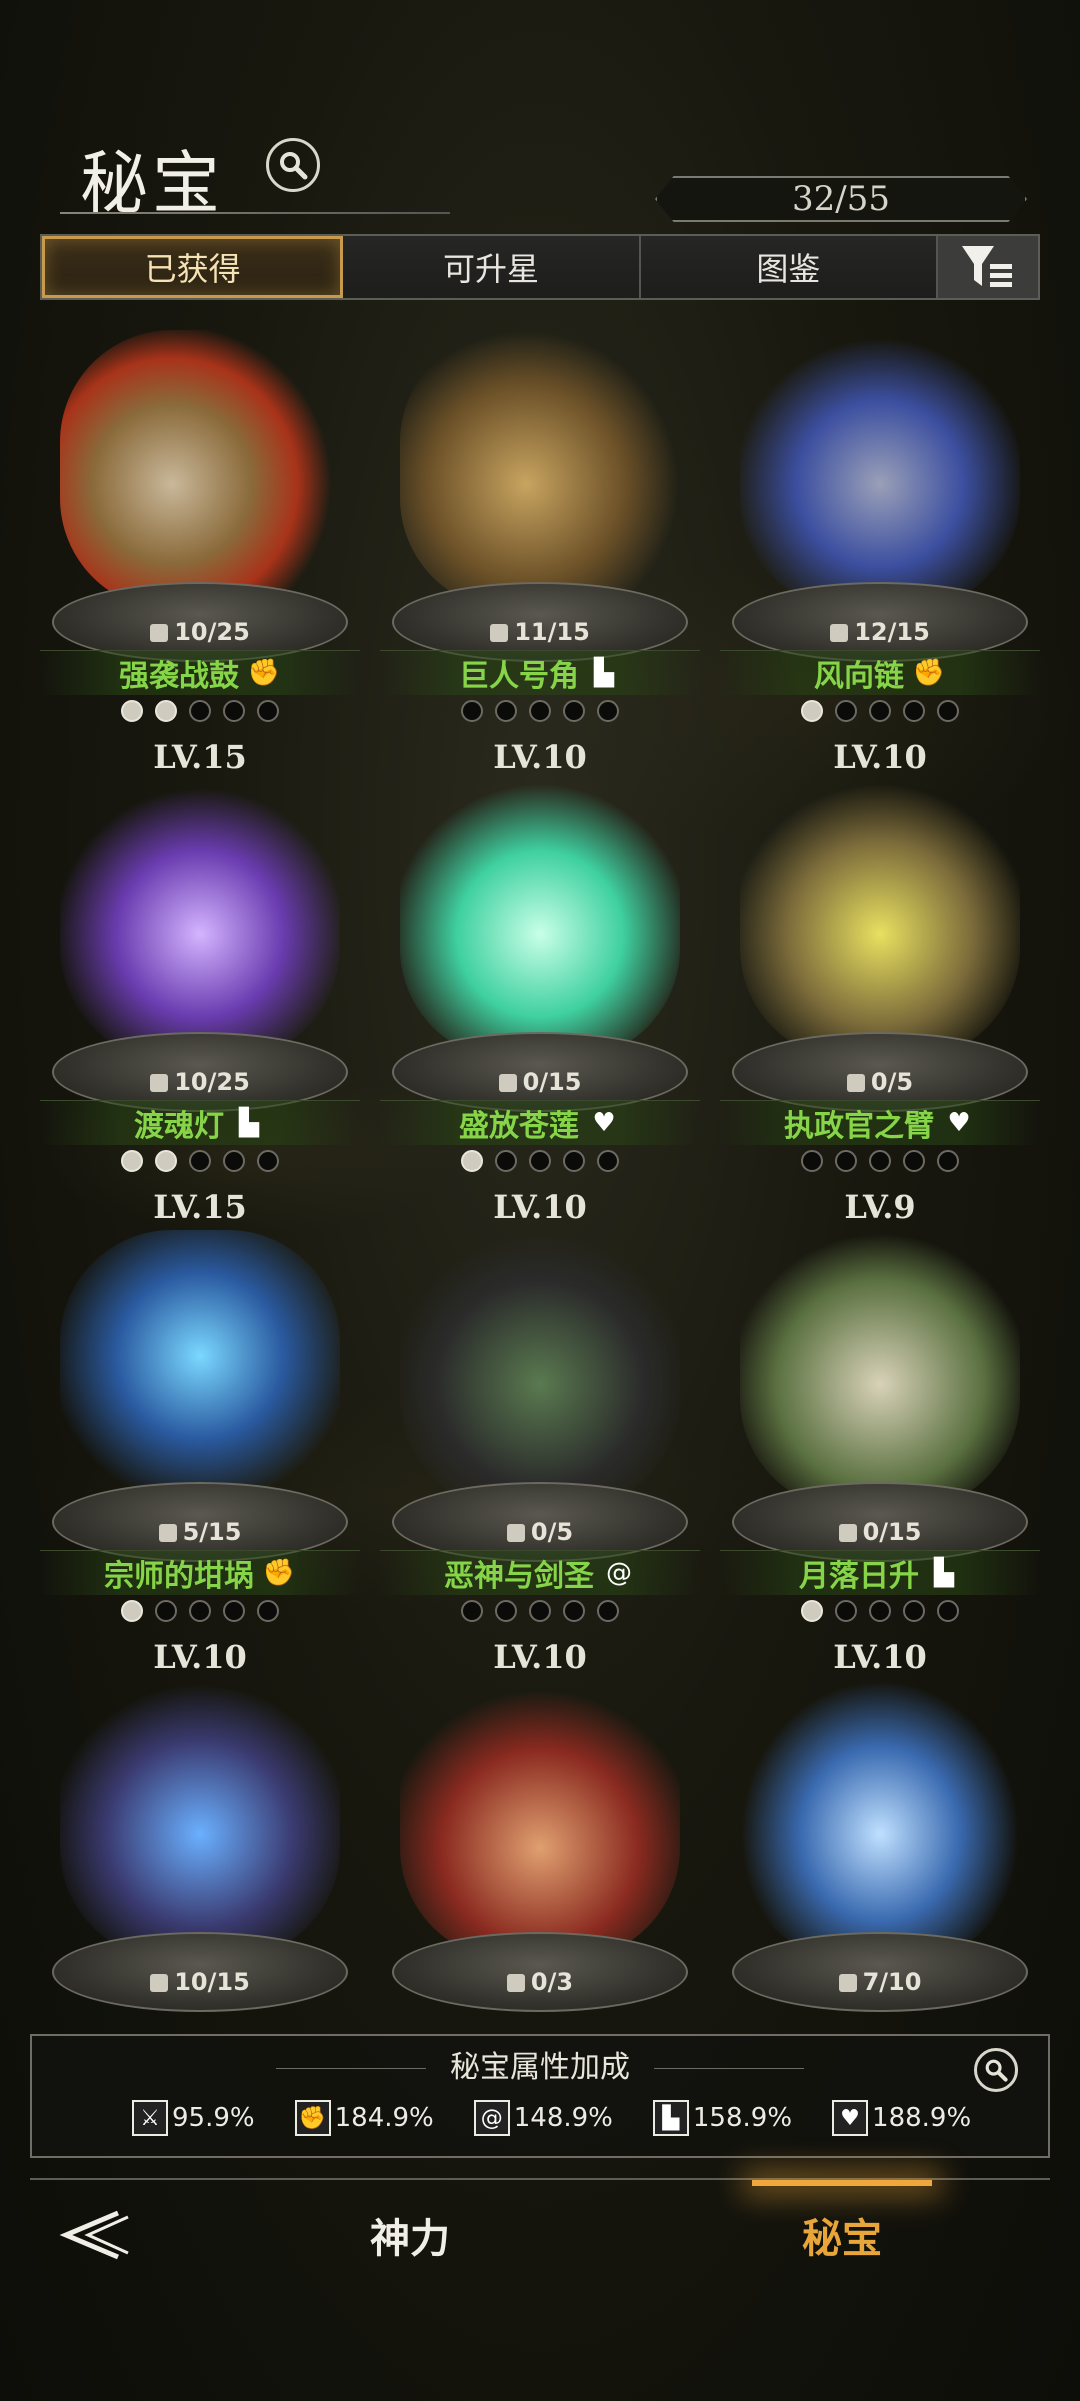 This screenshot has height=2401, width=1080. What do you see at coordinates (200, 1572) in the screenshot?
I see `name-band: 宗师的坩埚 ✊` at bounding box center [200, 1572].